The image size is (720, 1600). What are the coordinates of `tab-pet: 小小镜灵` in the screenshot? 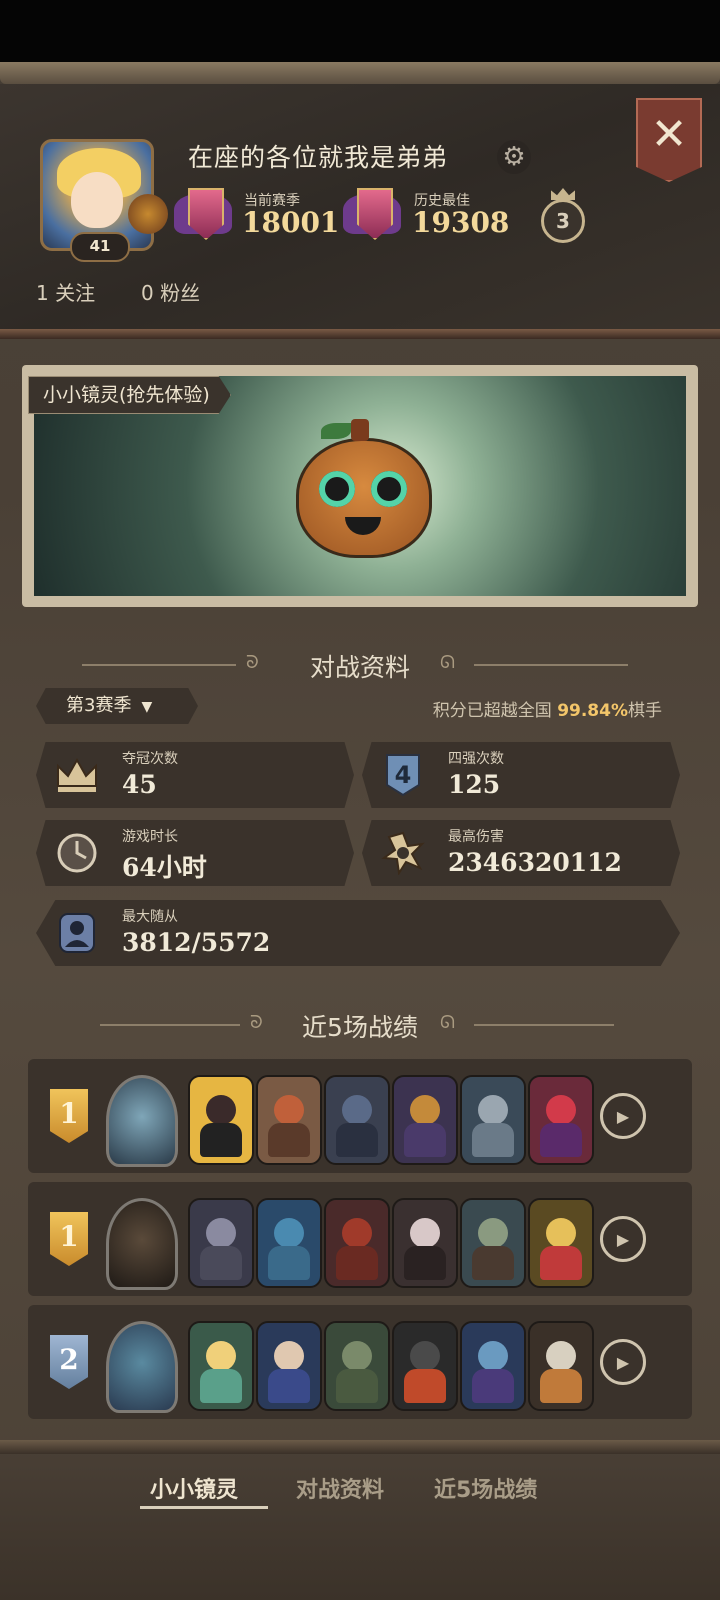 It's located at (194, 1488).